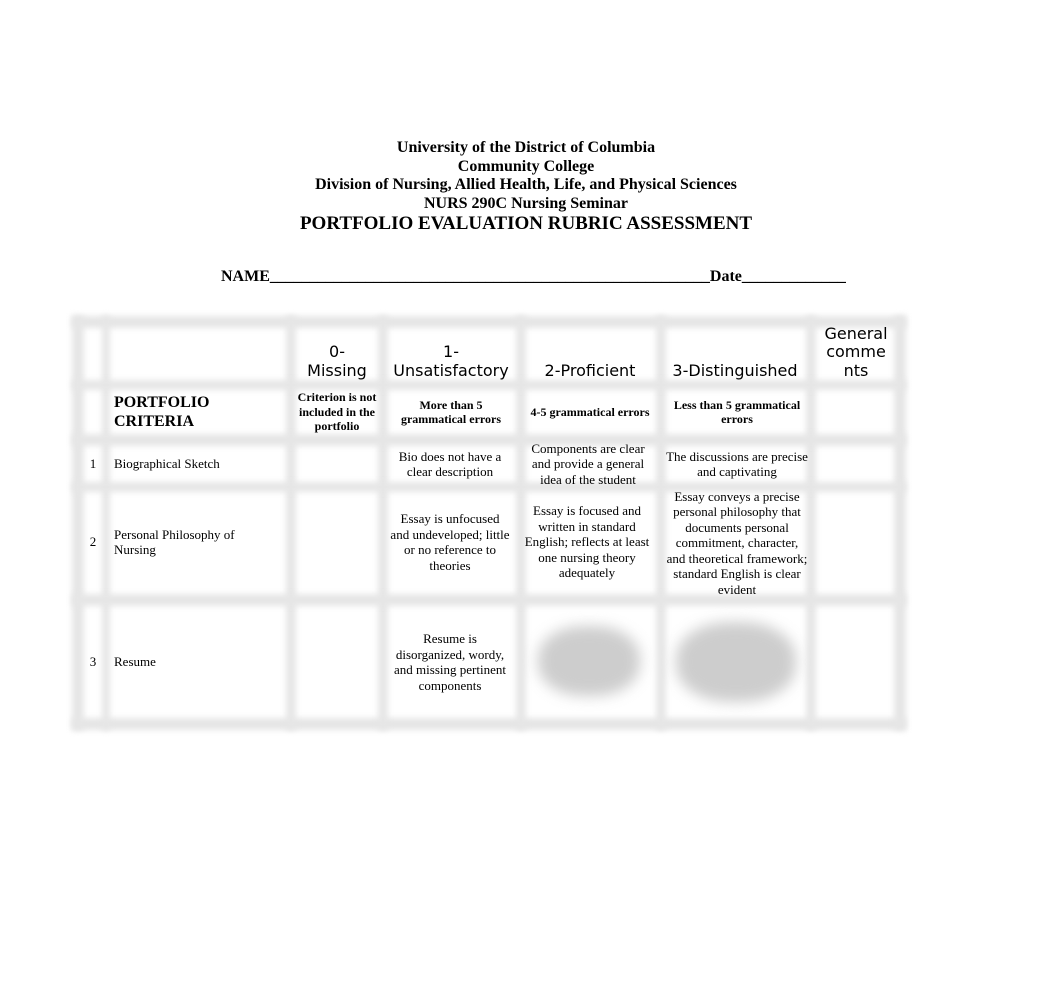 This screenshot has width=1062, height=1001. I want to click on row-number: 3, so click(93, 662).